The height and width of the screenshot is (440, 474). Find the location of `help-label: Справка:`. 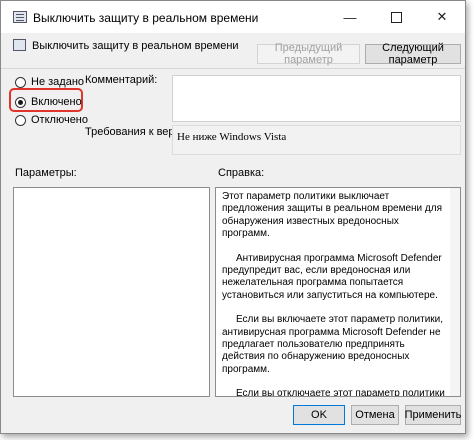

help-label: Справка: is located at coordinates (241, 173).